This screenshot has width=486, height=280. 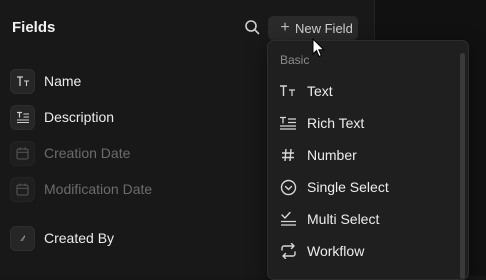 I want to click on new-field-button: + New Field, so click(x=313, y=28).